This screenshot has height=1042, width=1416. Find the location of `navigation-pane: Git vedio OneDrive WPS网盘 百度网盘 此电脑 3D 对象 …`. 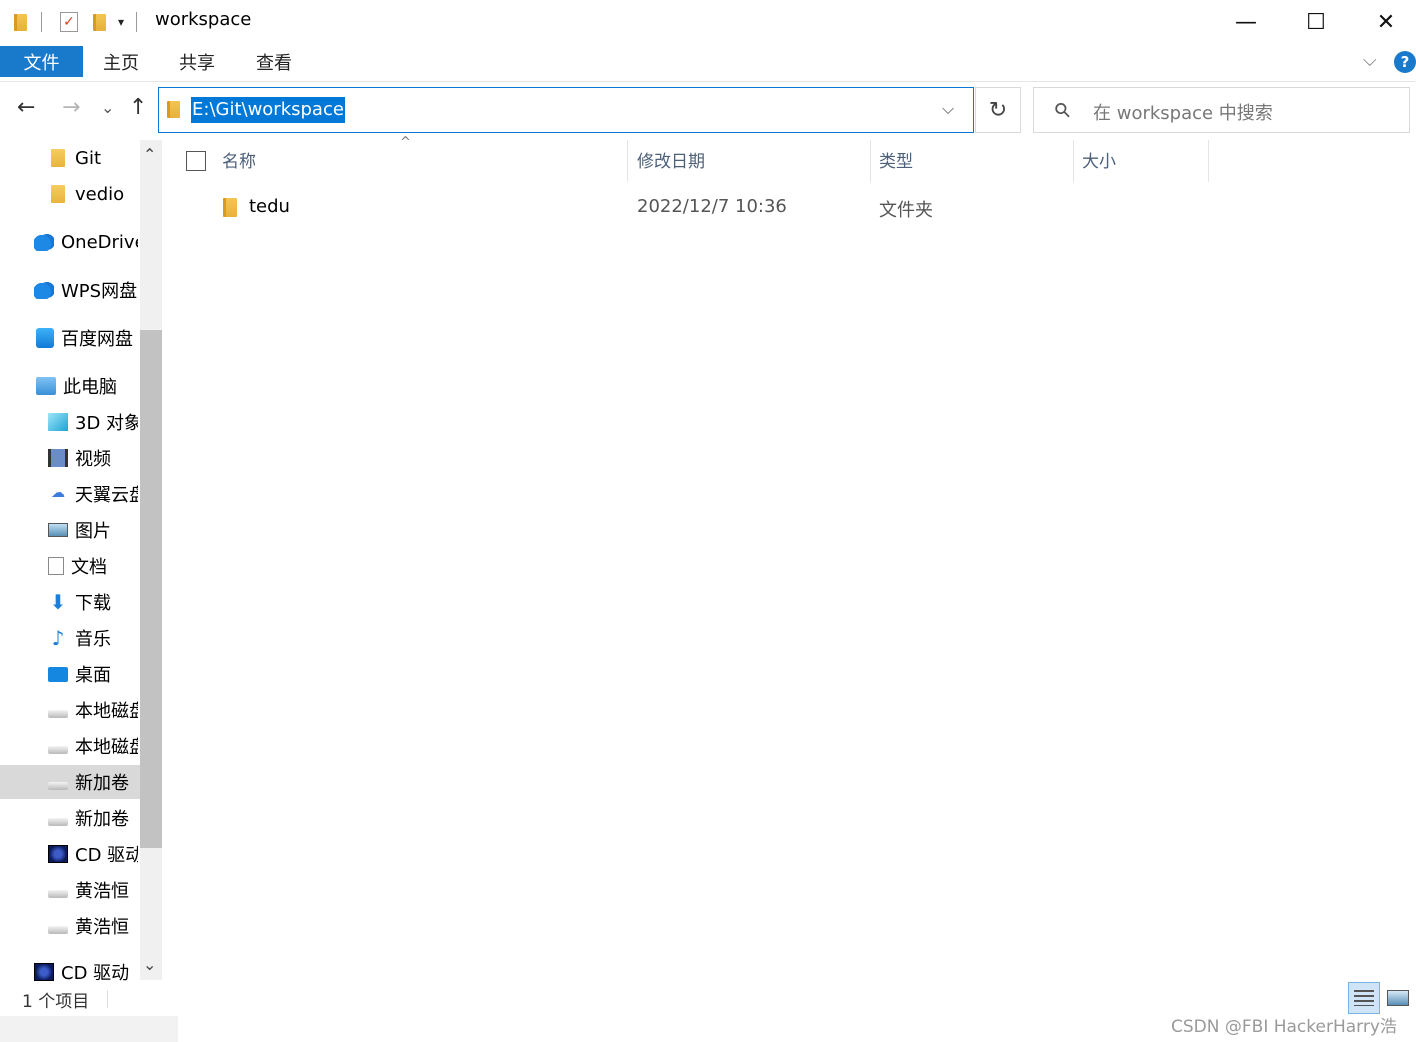

navigation-pane: Git vedio OneDrive WPS网盘 百度网盘 此电脑 3D 对象 … is located at coordinates (69, 492).